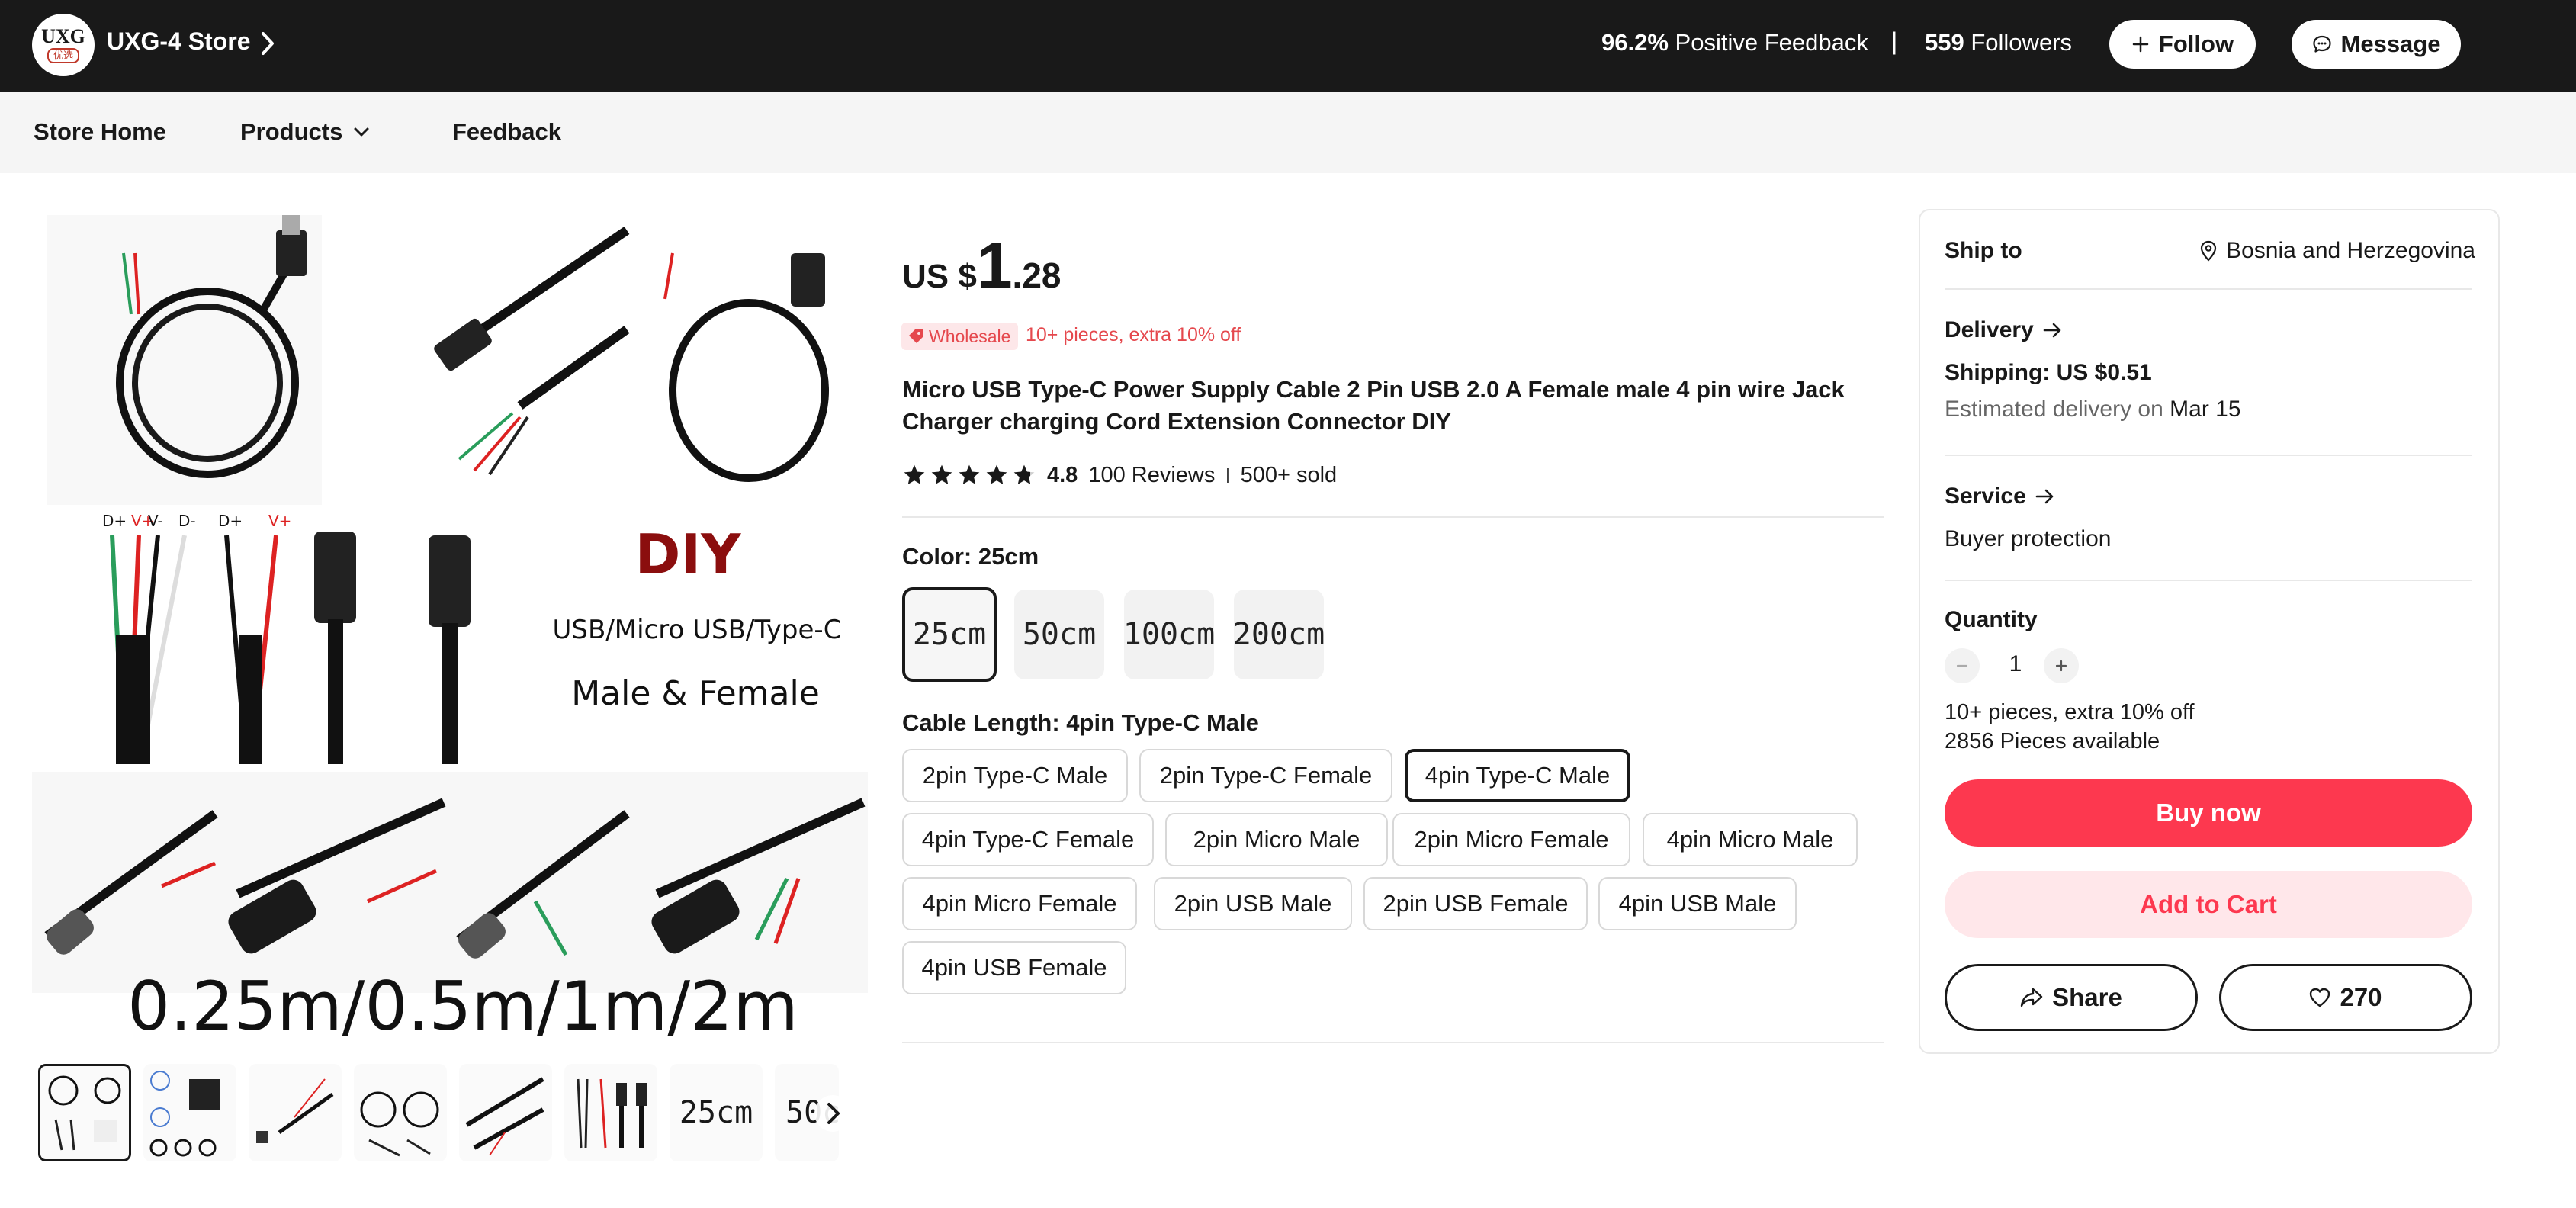  What do you see at coordinates (100, 132) in the screenshot?
I see `nav-store-home: Store Home` at bounding box center [100, 132].